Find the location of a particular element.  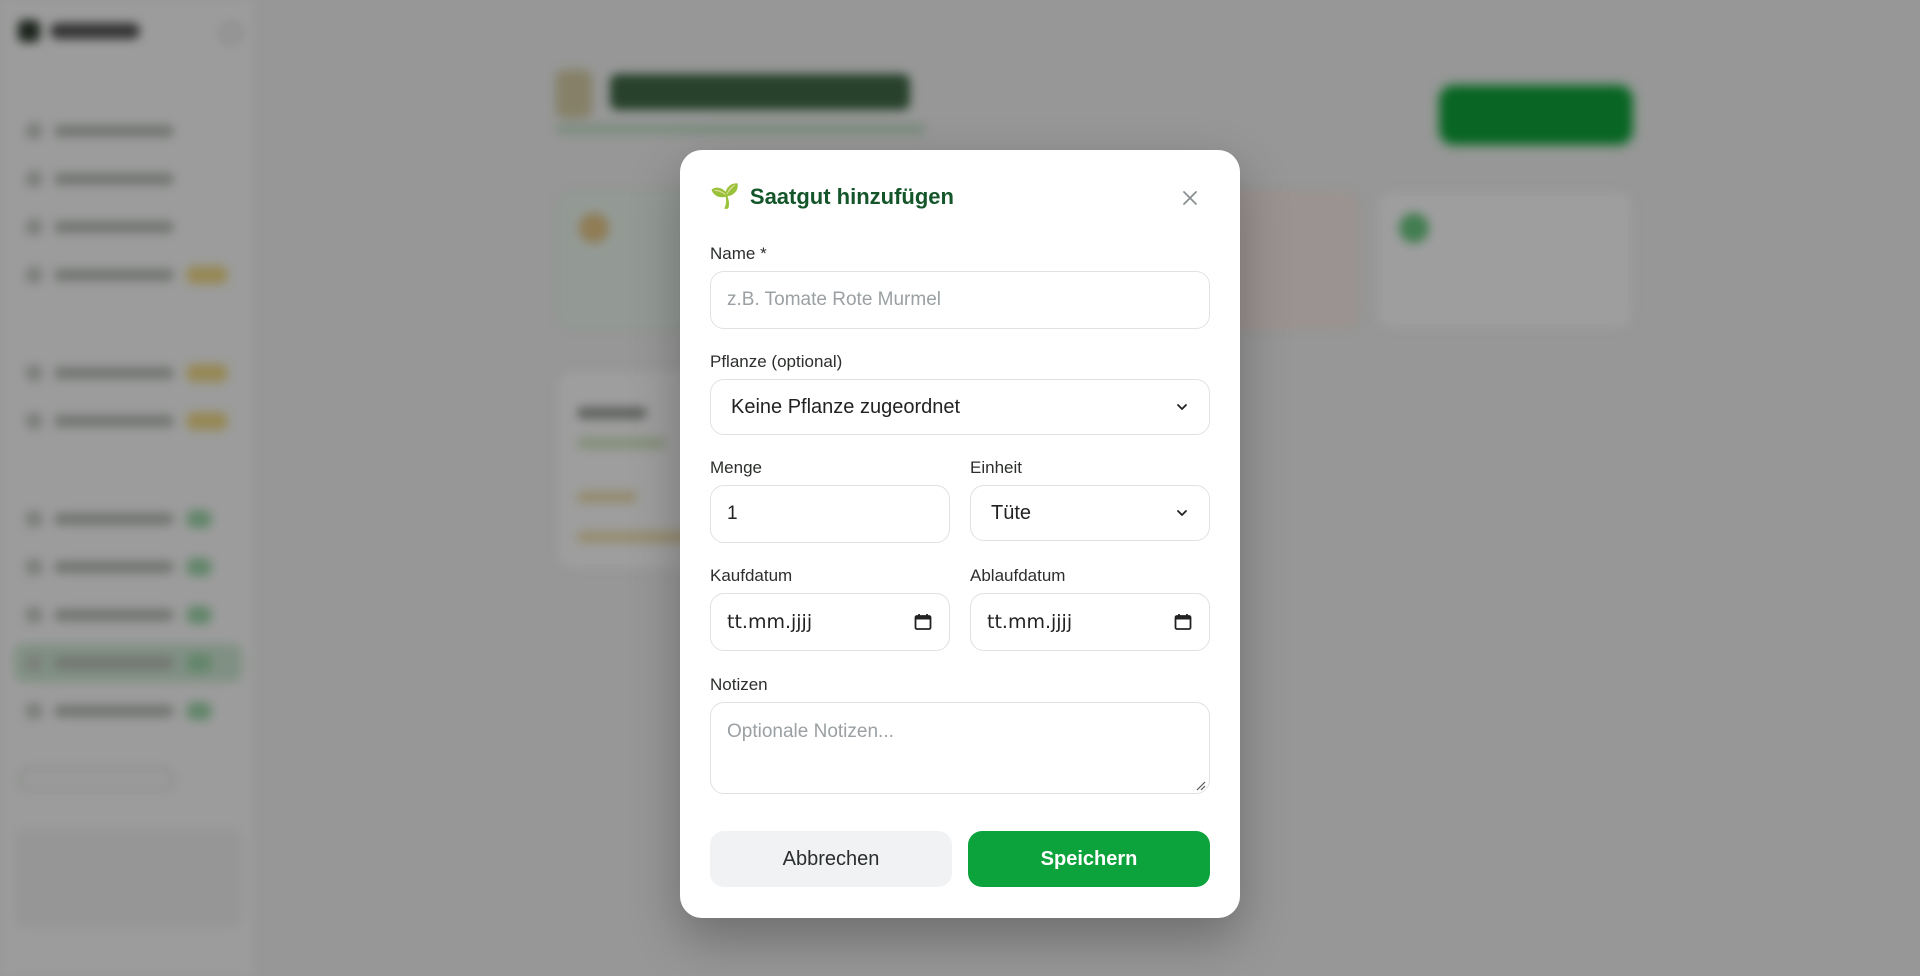

save-button: Speichern is located at coordinates (1089, 859).